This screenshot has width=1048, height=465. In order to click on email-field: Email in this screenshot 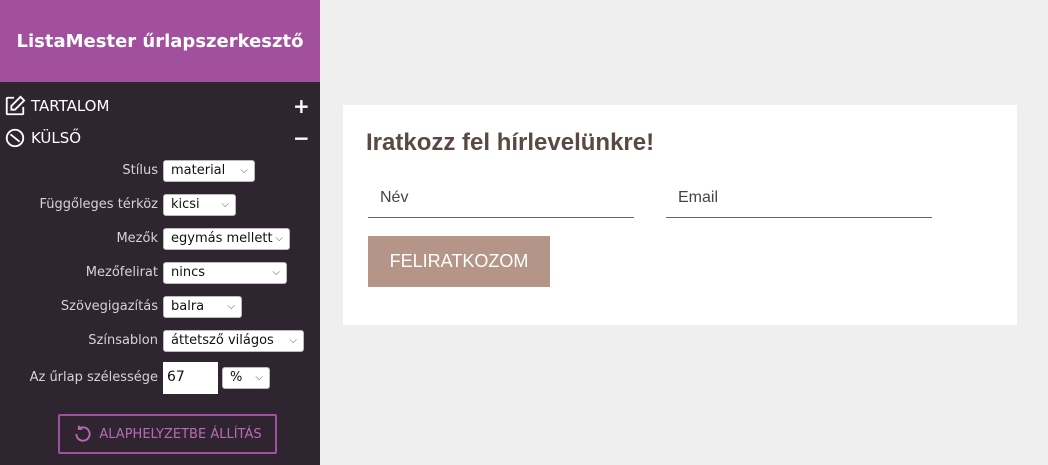, I will do `click(799, 199)`.